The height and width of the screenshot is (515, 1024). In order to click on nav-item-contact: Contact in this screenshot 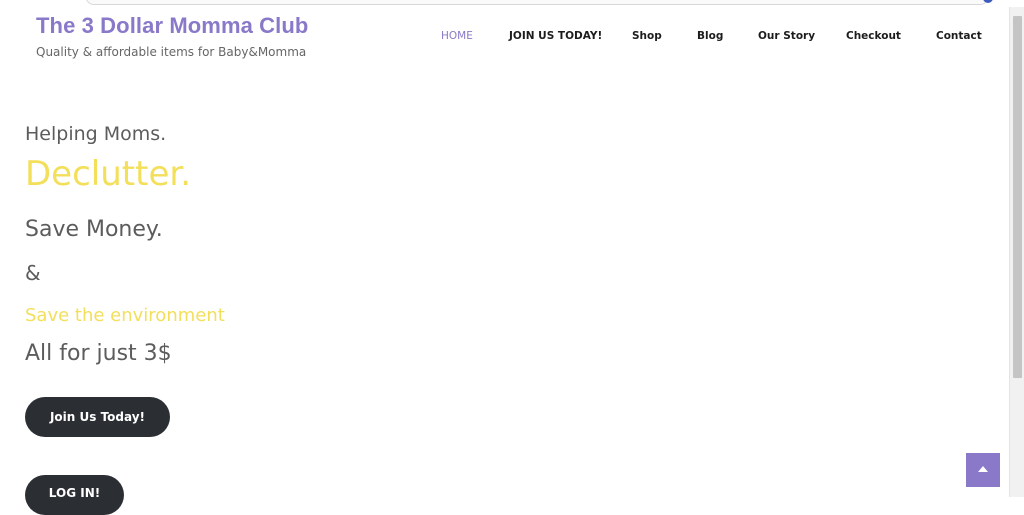, I will do `click(959, 36)`.